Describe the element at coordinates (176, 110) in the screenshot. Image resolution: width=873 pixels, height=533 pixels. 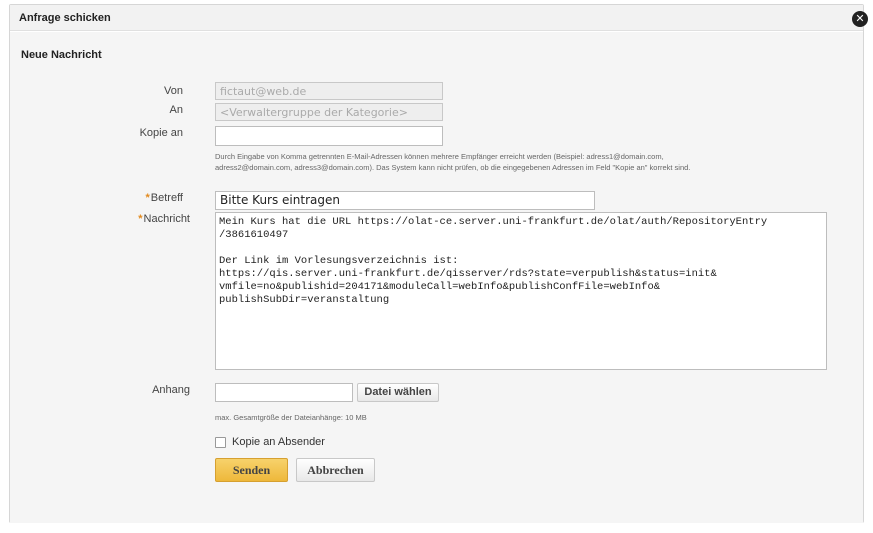
I see `to-label: An` at that location.